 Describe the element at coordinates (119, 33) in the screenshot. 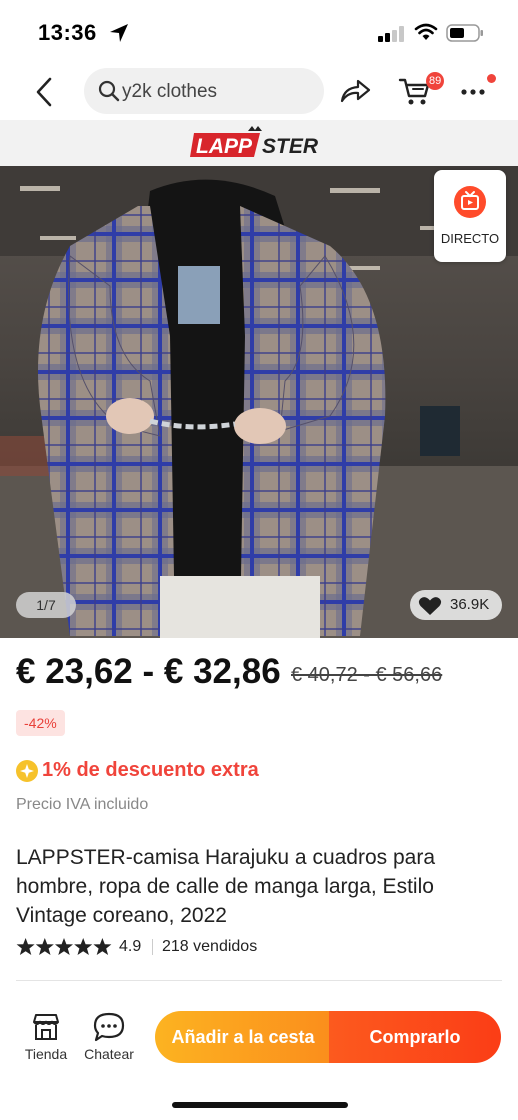

I see `location-arrow-icon` at that location.